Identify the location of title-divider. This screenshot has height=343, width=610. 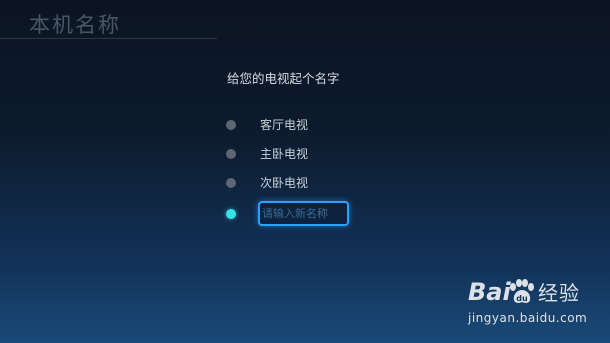
(108, 38).